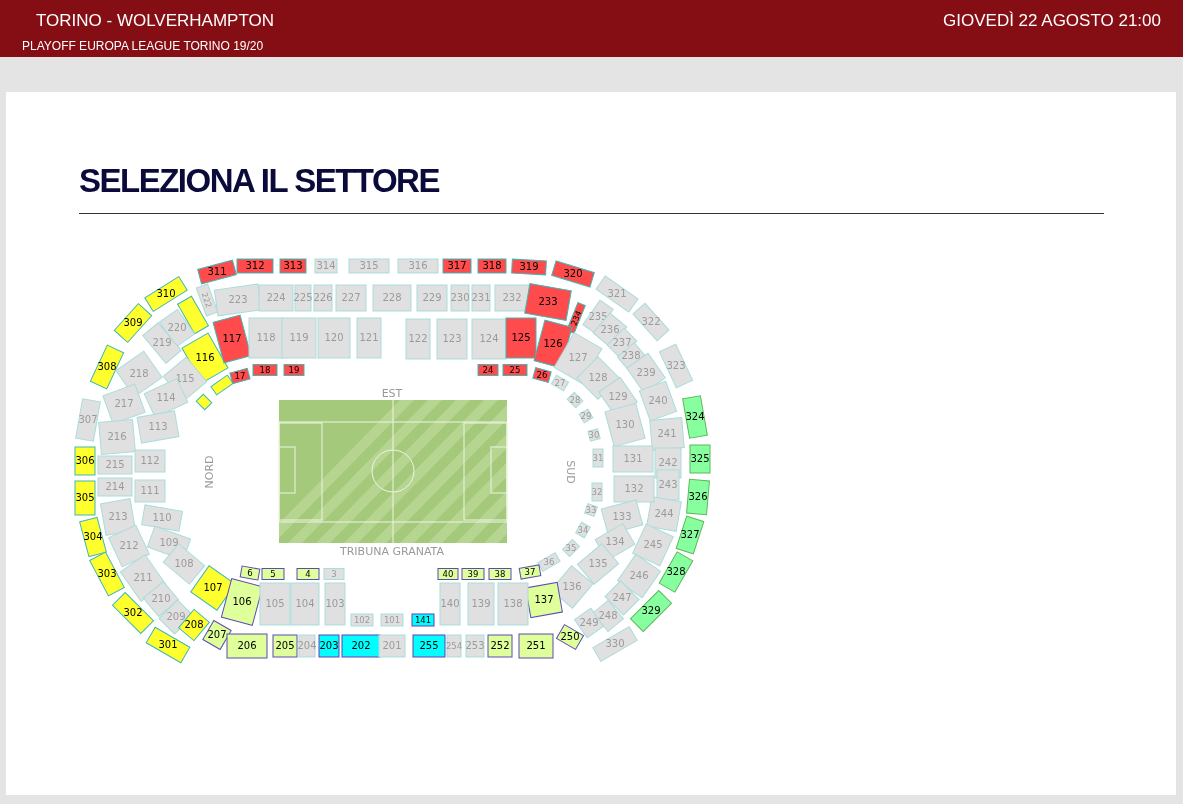 Image resolution: width=1183 pixels, height=804 pixels. I want to click on stand-label: SUD, so click(570, 472).